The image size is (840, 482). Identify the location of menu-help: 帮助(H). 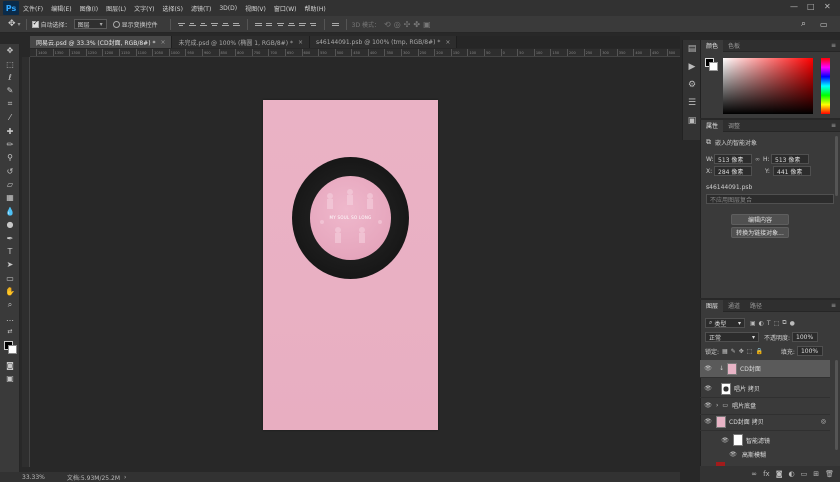
(315, 8).